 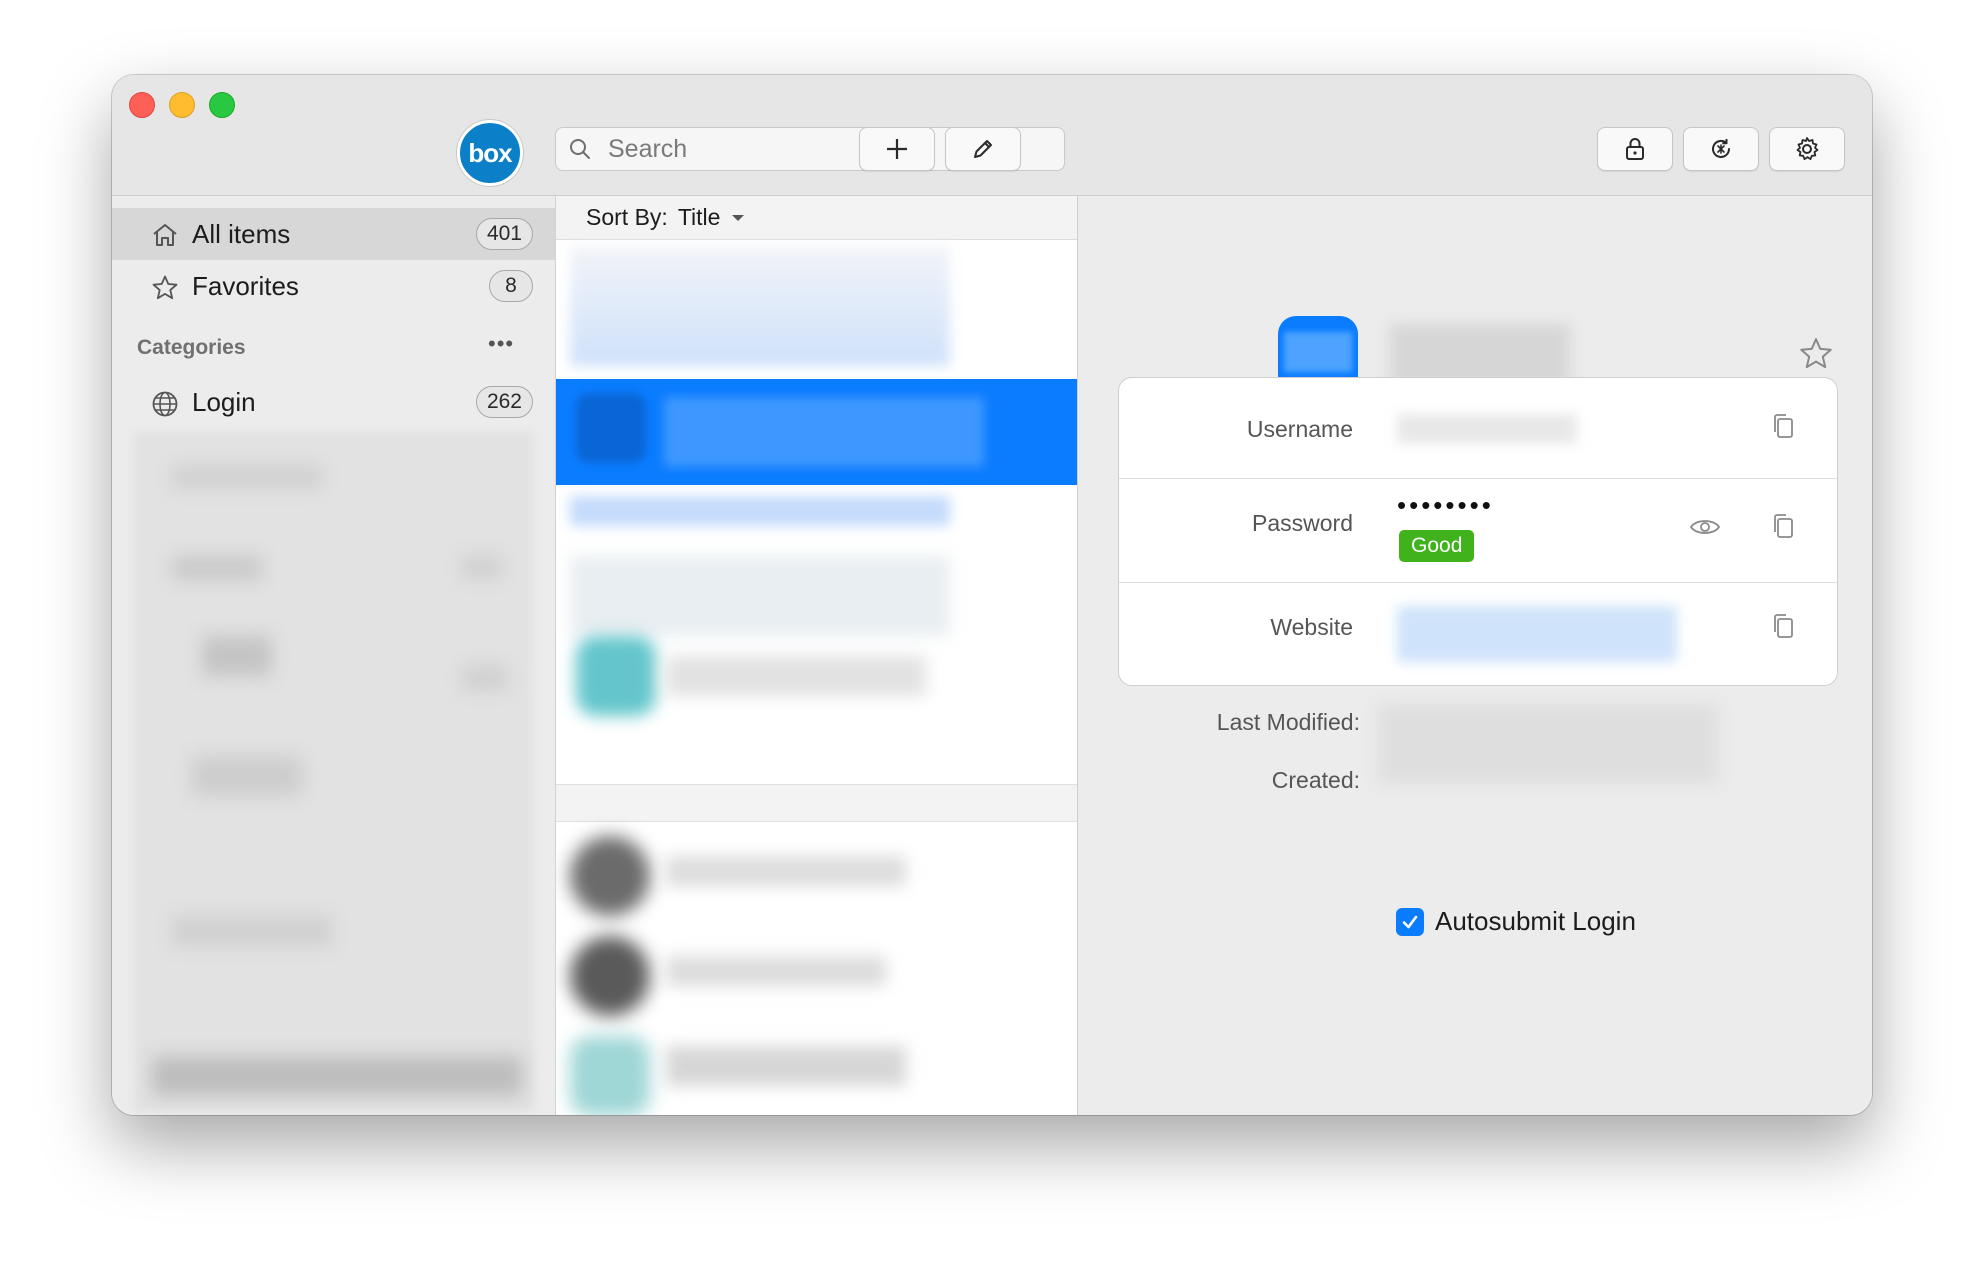 I want to click on fields-card: Username Password •••••••• Good Website, so click(x=1478, y=531).